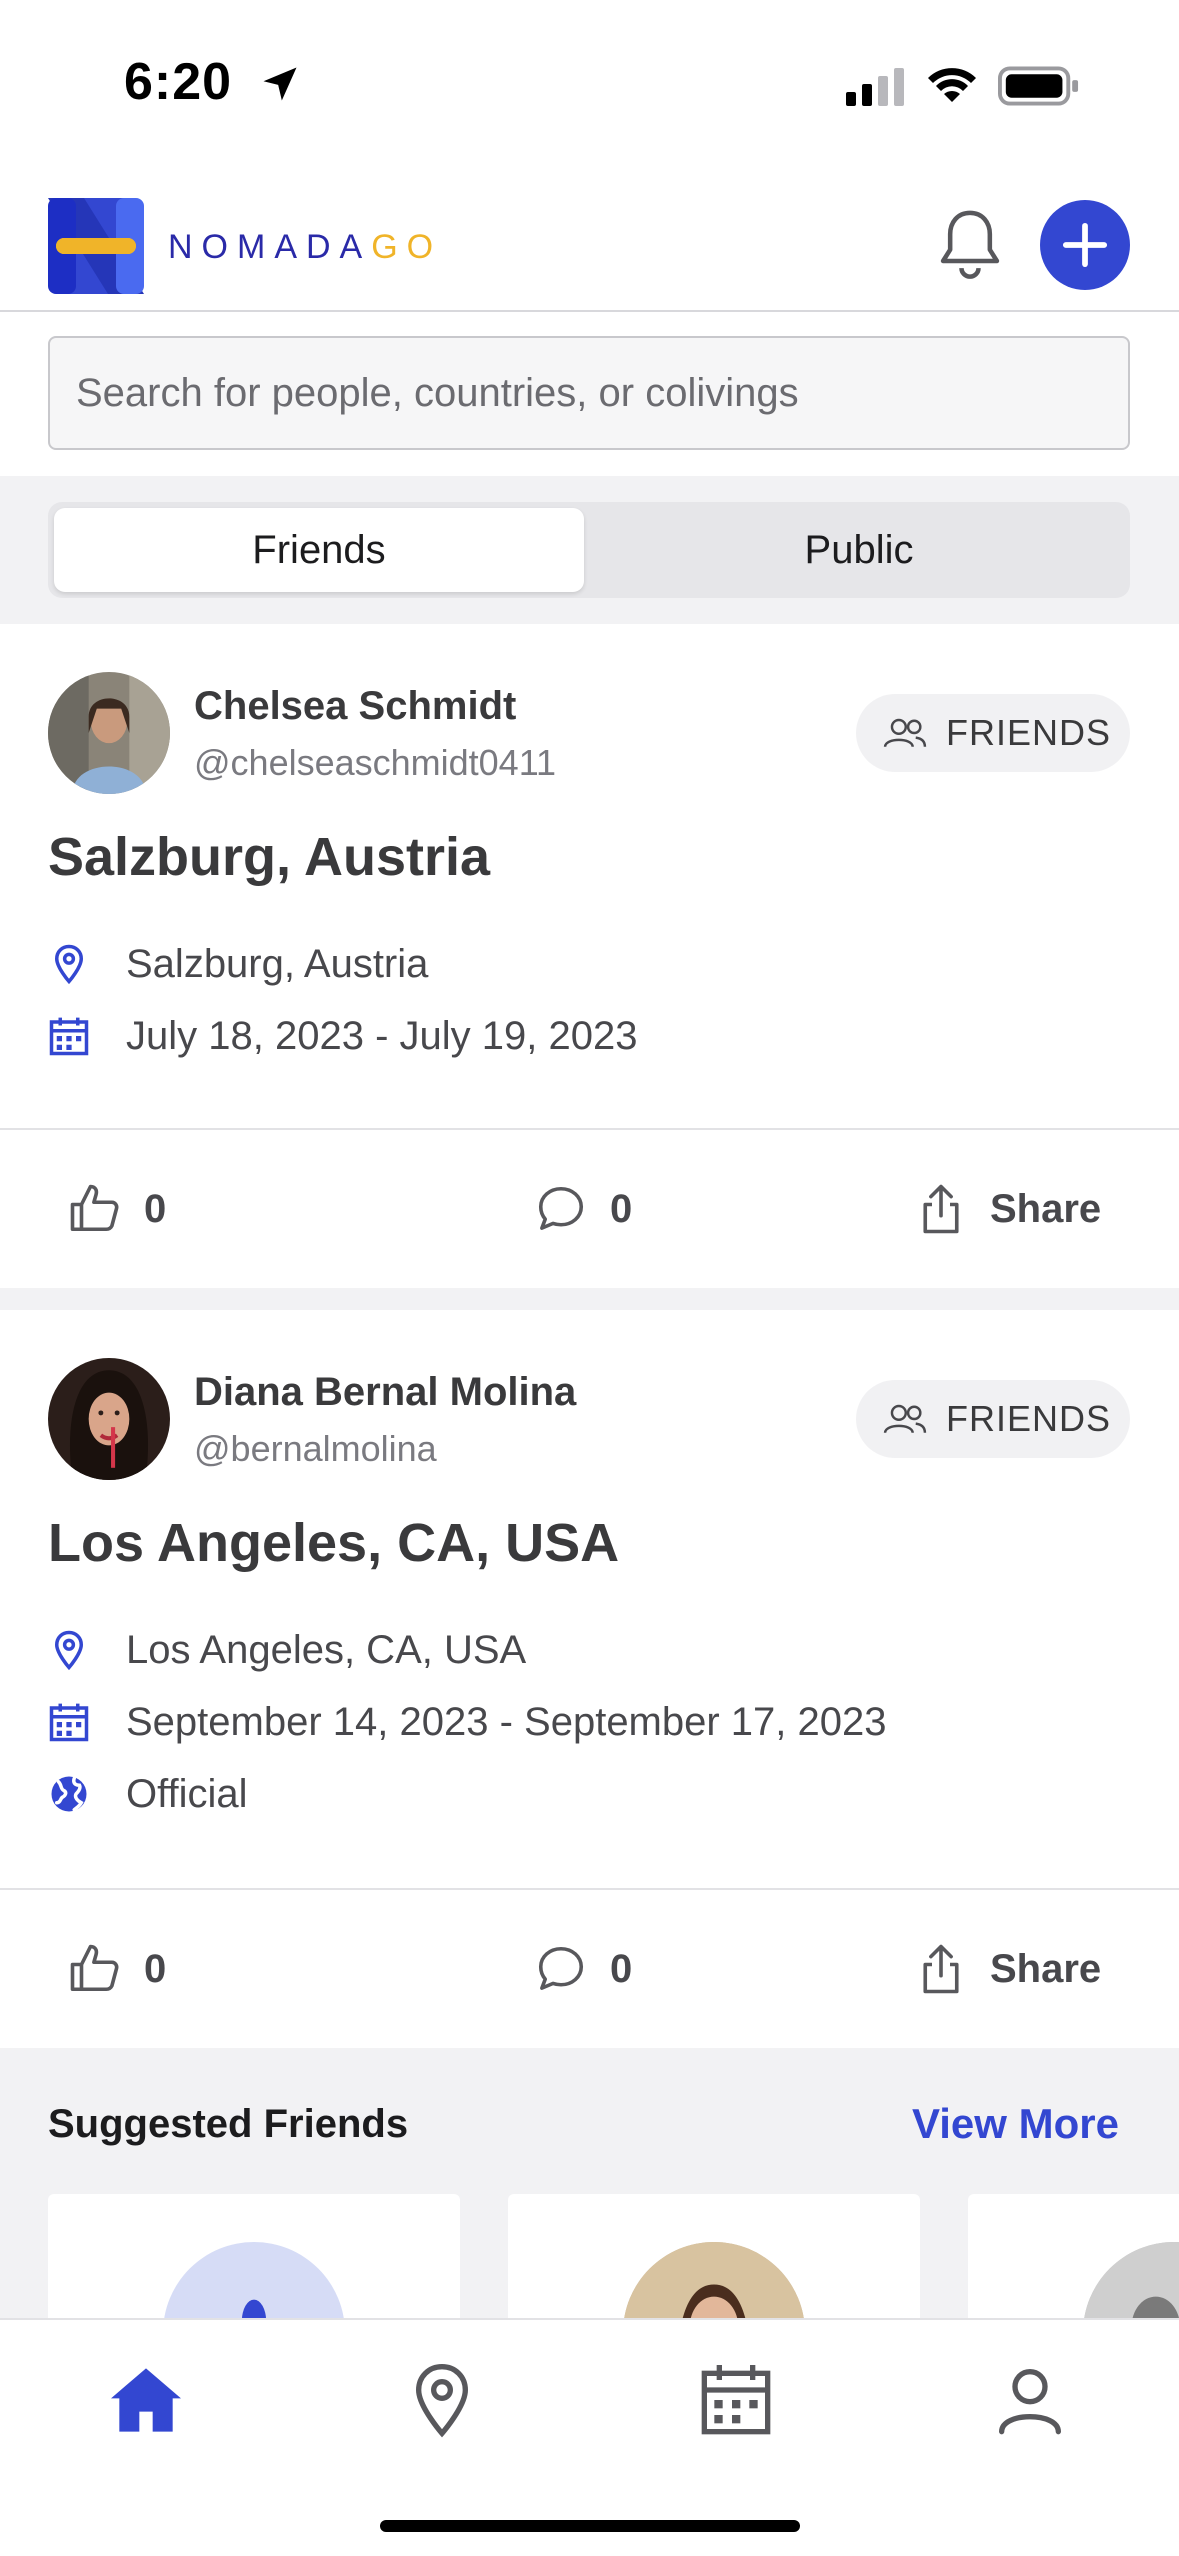  What do you see at coordinates (375, 762) in the screenshot?
I see `author-handle: @chelseaschmidt0411` at bounding box center [375, 762].